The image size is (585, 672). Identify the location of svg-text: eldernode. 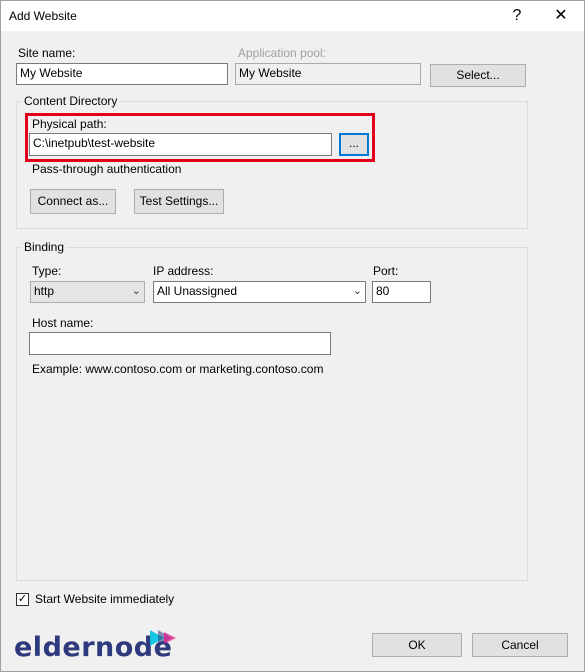
(93, 647).